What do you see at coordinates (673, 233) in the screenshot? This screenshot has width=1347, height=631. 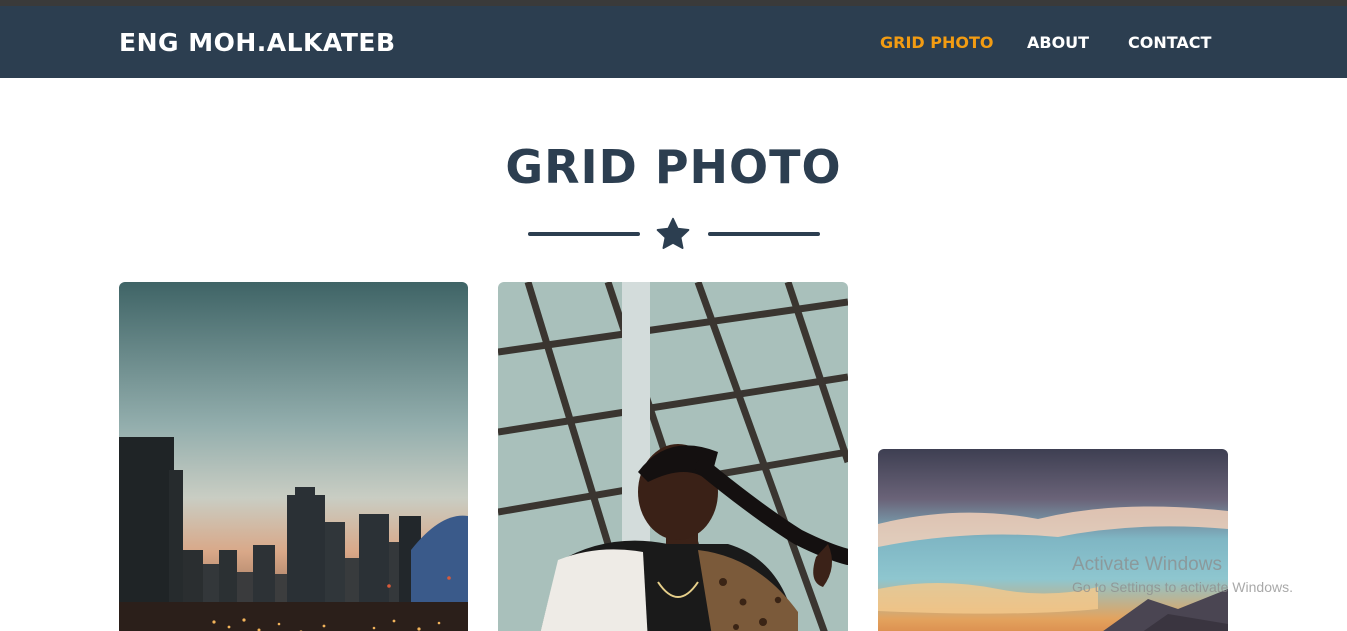 I see `star-icon` at bounding box center [673, 233].